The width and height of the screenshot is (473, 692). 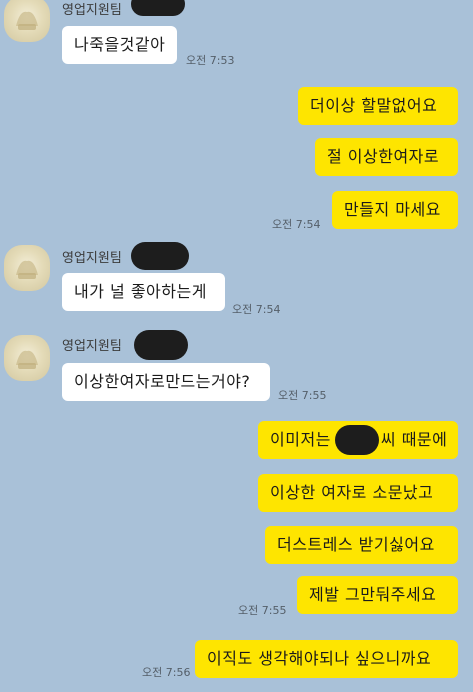 What do you see at coordinates (326, 659) in the screenshot?
I see `chat-bubble-outgoing: 이직도 생각해야되나 싶으니까요` at bounding box center [326, 659].